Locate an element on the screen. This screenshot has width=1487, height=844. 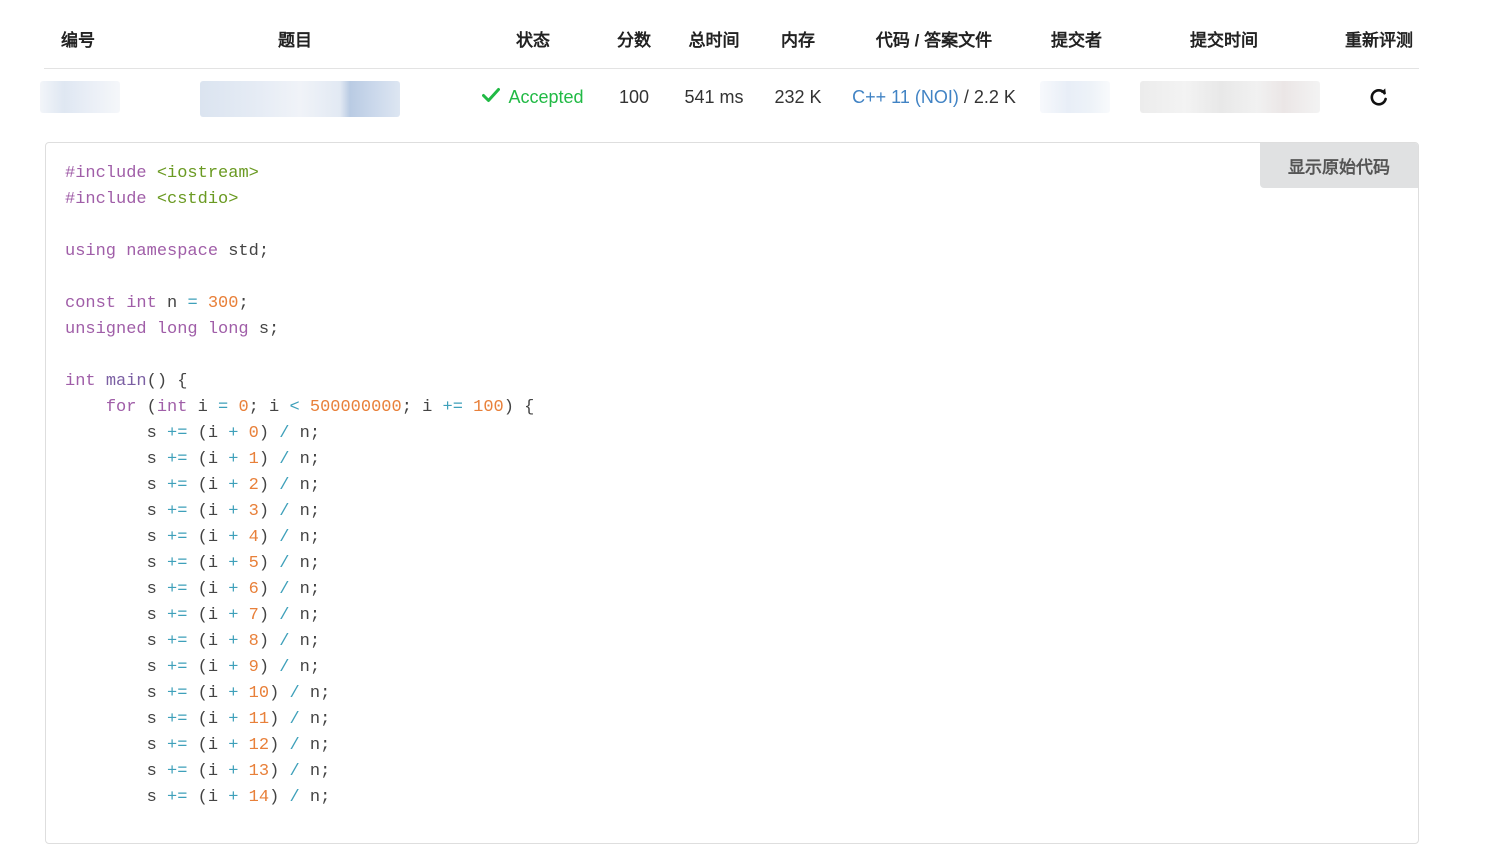
redacted-submission-id is located at coordinates (80, 97).